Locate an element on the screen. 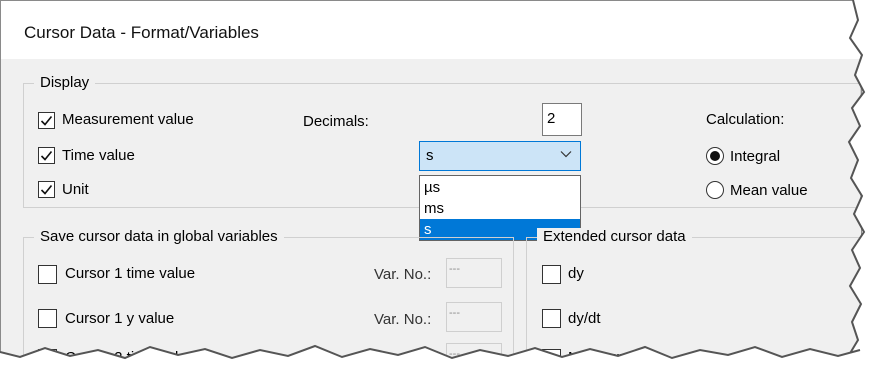 This screenshot has width=870, height=369. time-value-label: Time value is located at coordinates (98, 155).